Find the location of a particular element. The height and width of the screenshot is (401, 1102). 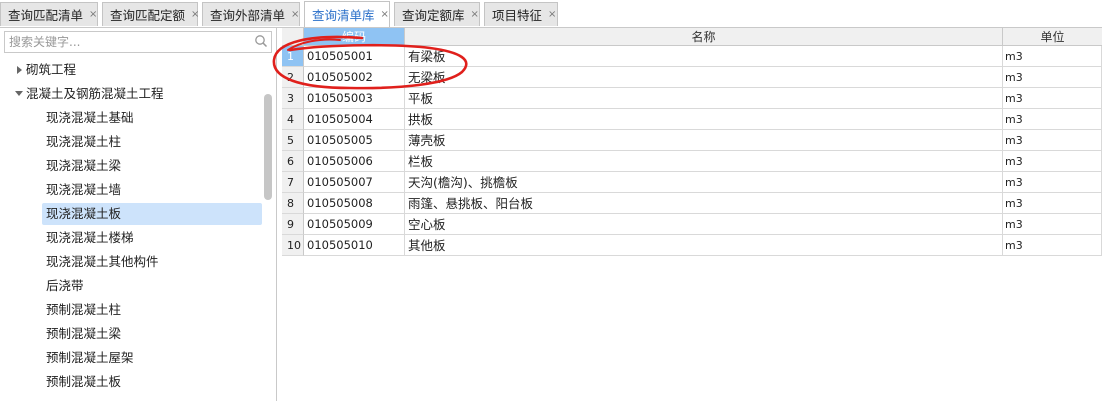

tree-node: 现浇混凝土其他构件 is located at coordinates (102, 262).